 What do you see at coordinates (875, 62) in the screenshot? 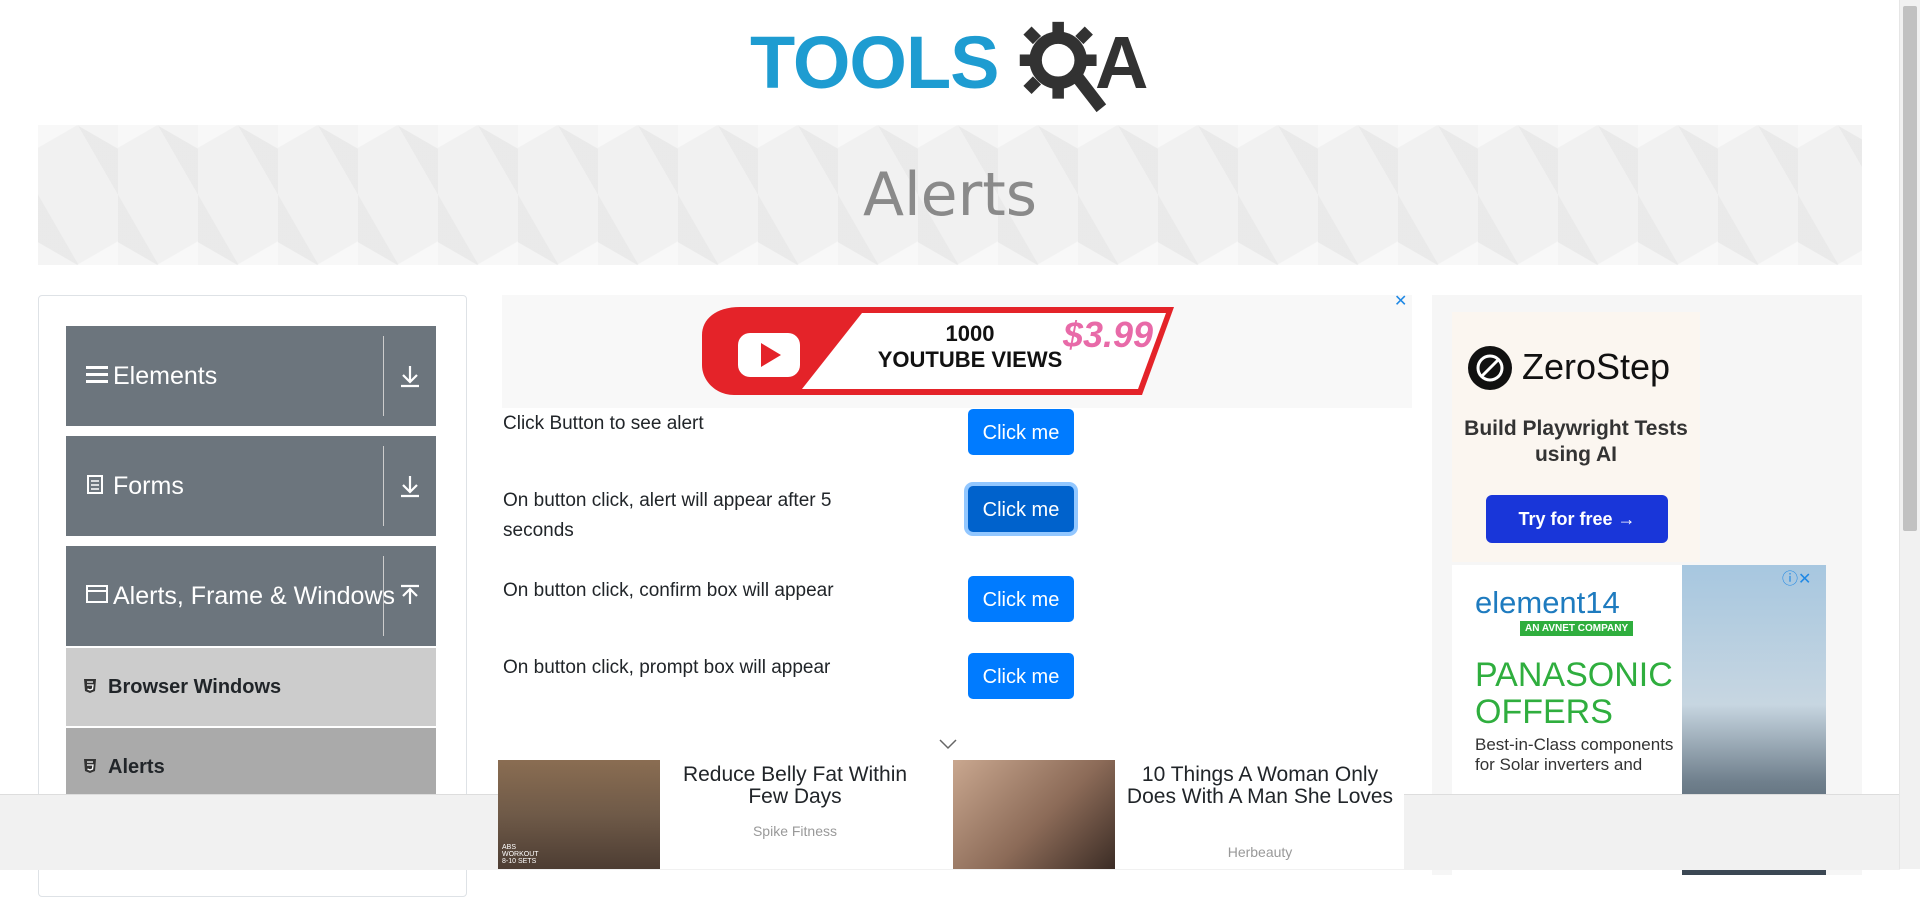
I see `logo-tools-text: TOOLS` at bounding box center [875, 62].